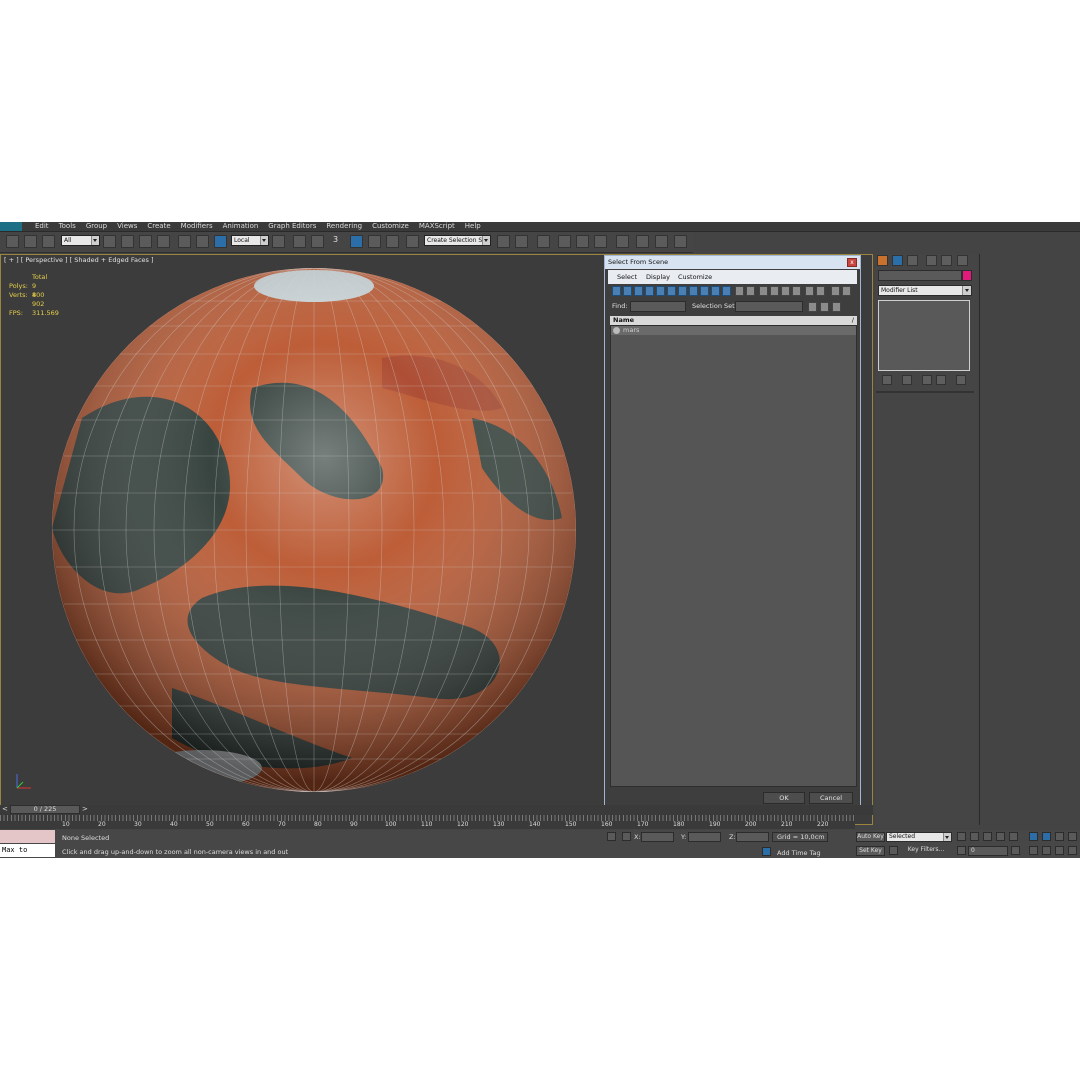 Image resolution: width=1080 pixels, height=1080 pixels. What do you see at coordinates (733, 556) in the screenshot?
I see `scene-object-list: mars` at bounding box center [733, 556].